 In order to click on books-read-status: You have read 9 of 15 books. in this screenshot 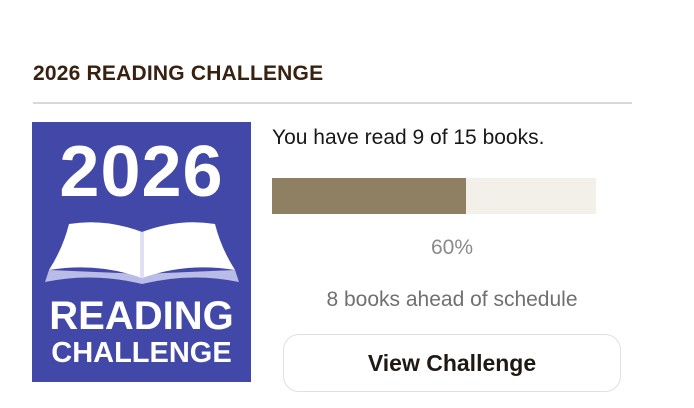, I will do `click(408, 137)`.